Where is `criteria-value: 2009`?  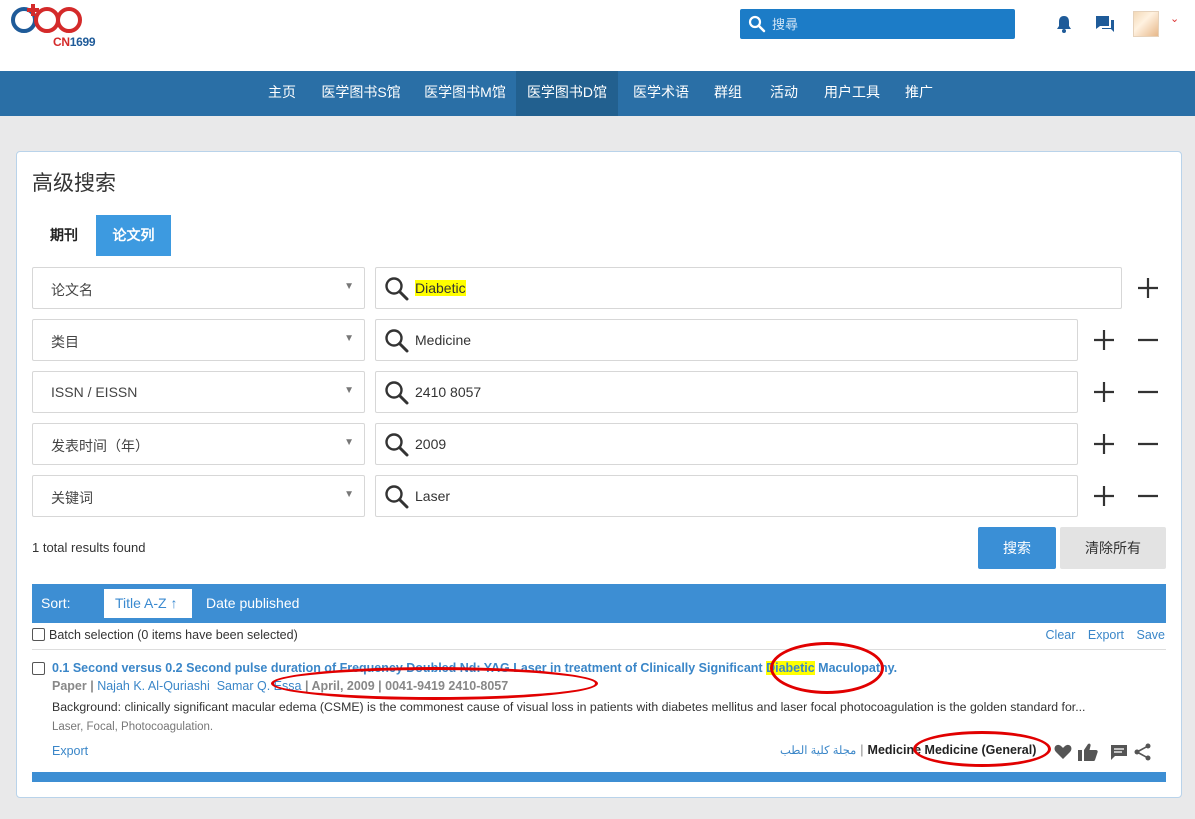 criteria-value: 2009 is located at coordinates (431, 444).